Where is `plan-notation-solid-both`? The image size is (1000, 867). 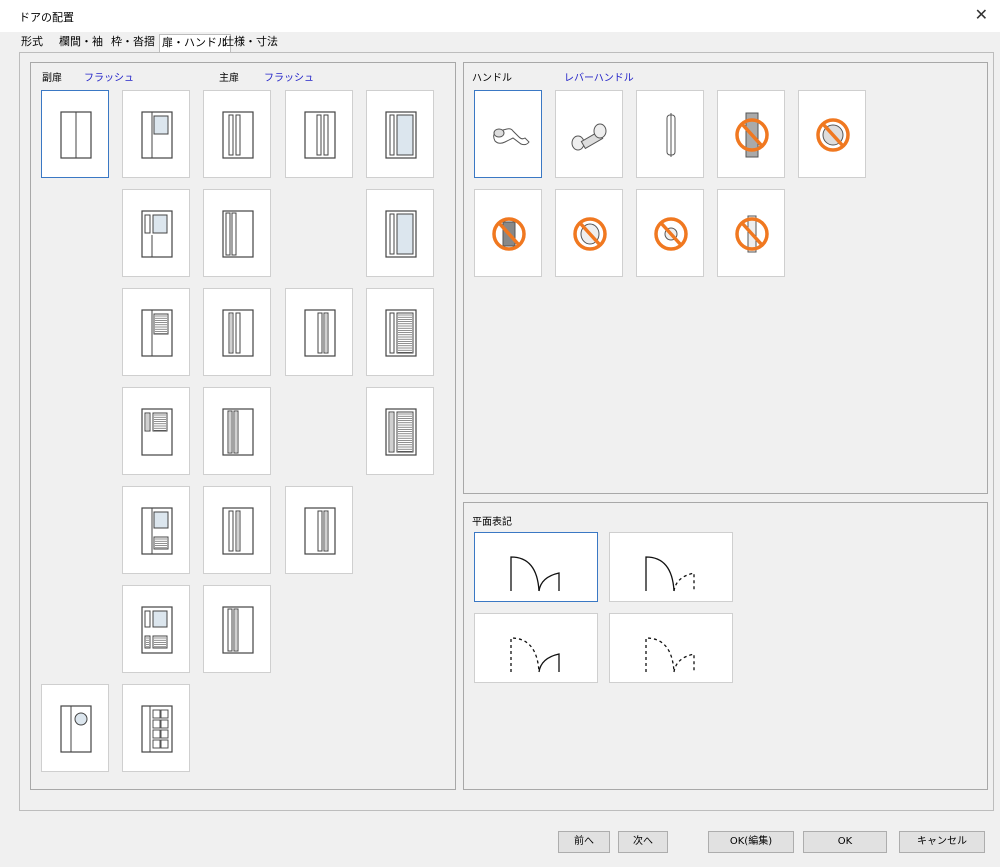
plan-notation-solid-both is located at coordinates (536, 567).